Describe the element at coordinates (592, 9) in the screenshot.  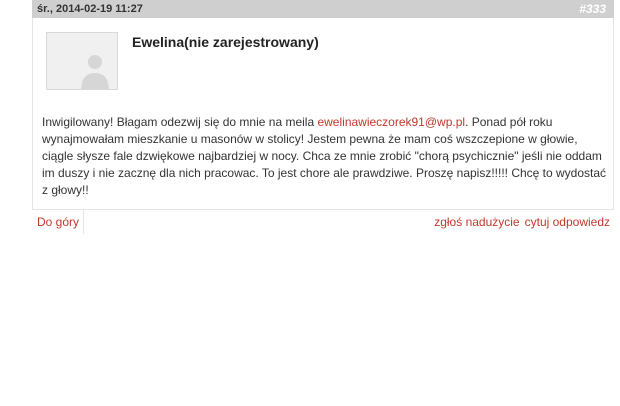
I see `post-number: #333` at that location.